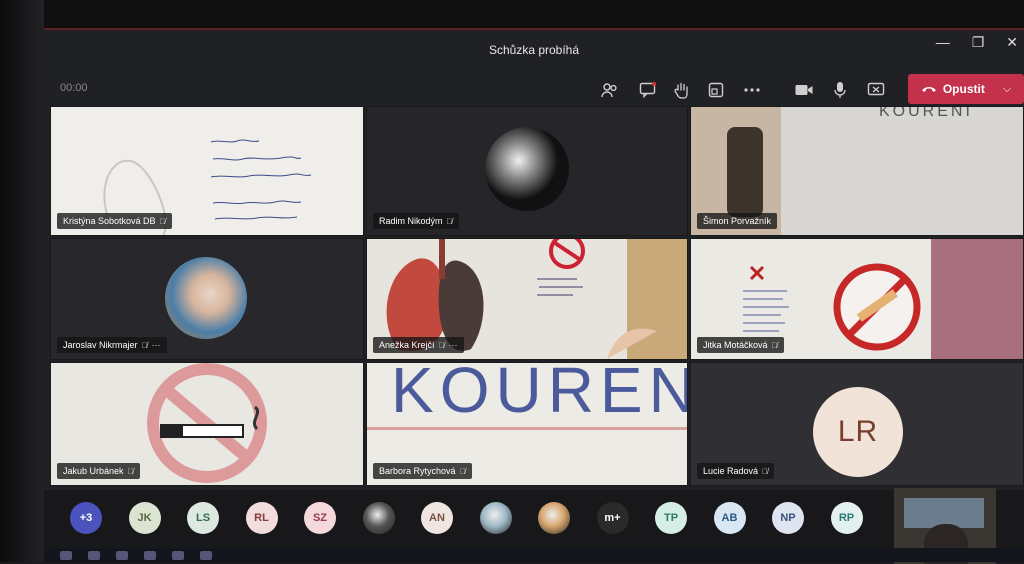 The height and width of the screenshot is (564, 1024). Describe the element at coordinates (93, 471) in the screenshot. I see `participant-name: Jakub Urbánek` at that location.